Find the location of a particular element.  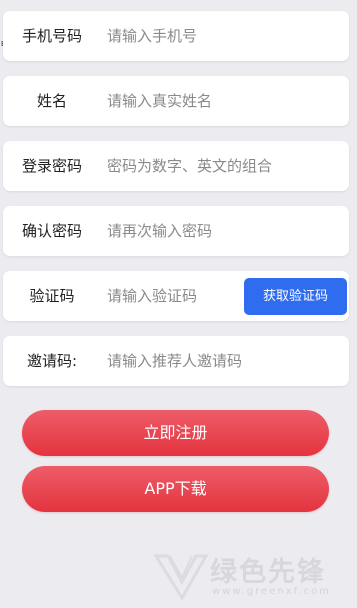

watermark-url: www.greenxf.com is located at coordinates (271, 591).